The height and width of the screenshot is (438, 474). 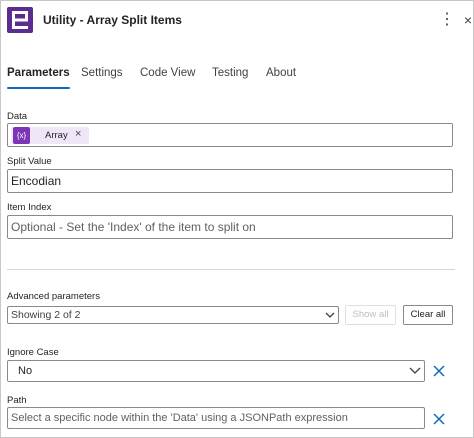 What do you see at coordinates (240, 23) in the screenshot?
I see `panel-header: Utility - Array Split Items ⋮ ×` at bounding box center [240, 23].